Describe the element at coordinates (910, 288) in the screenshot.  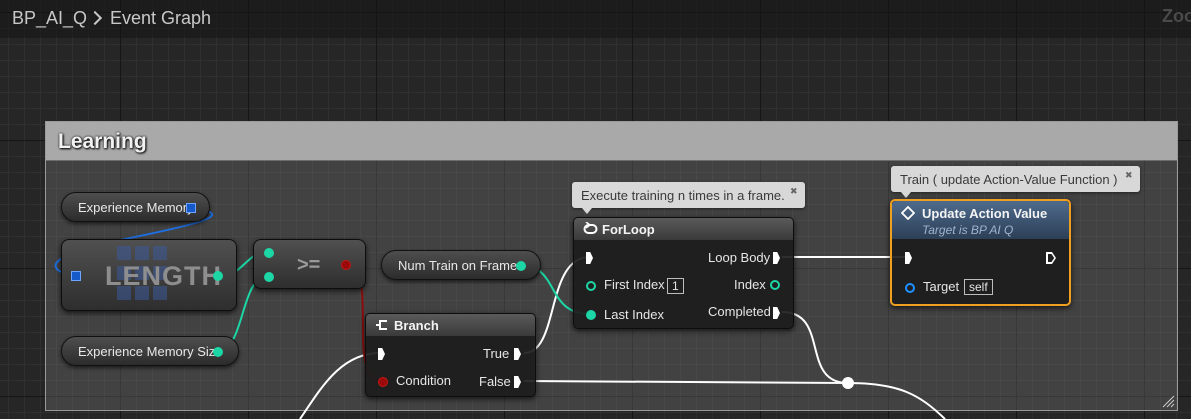
I see `target-pin-icon` at that location.